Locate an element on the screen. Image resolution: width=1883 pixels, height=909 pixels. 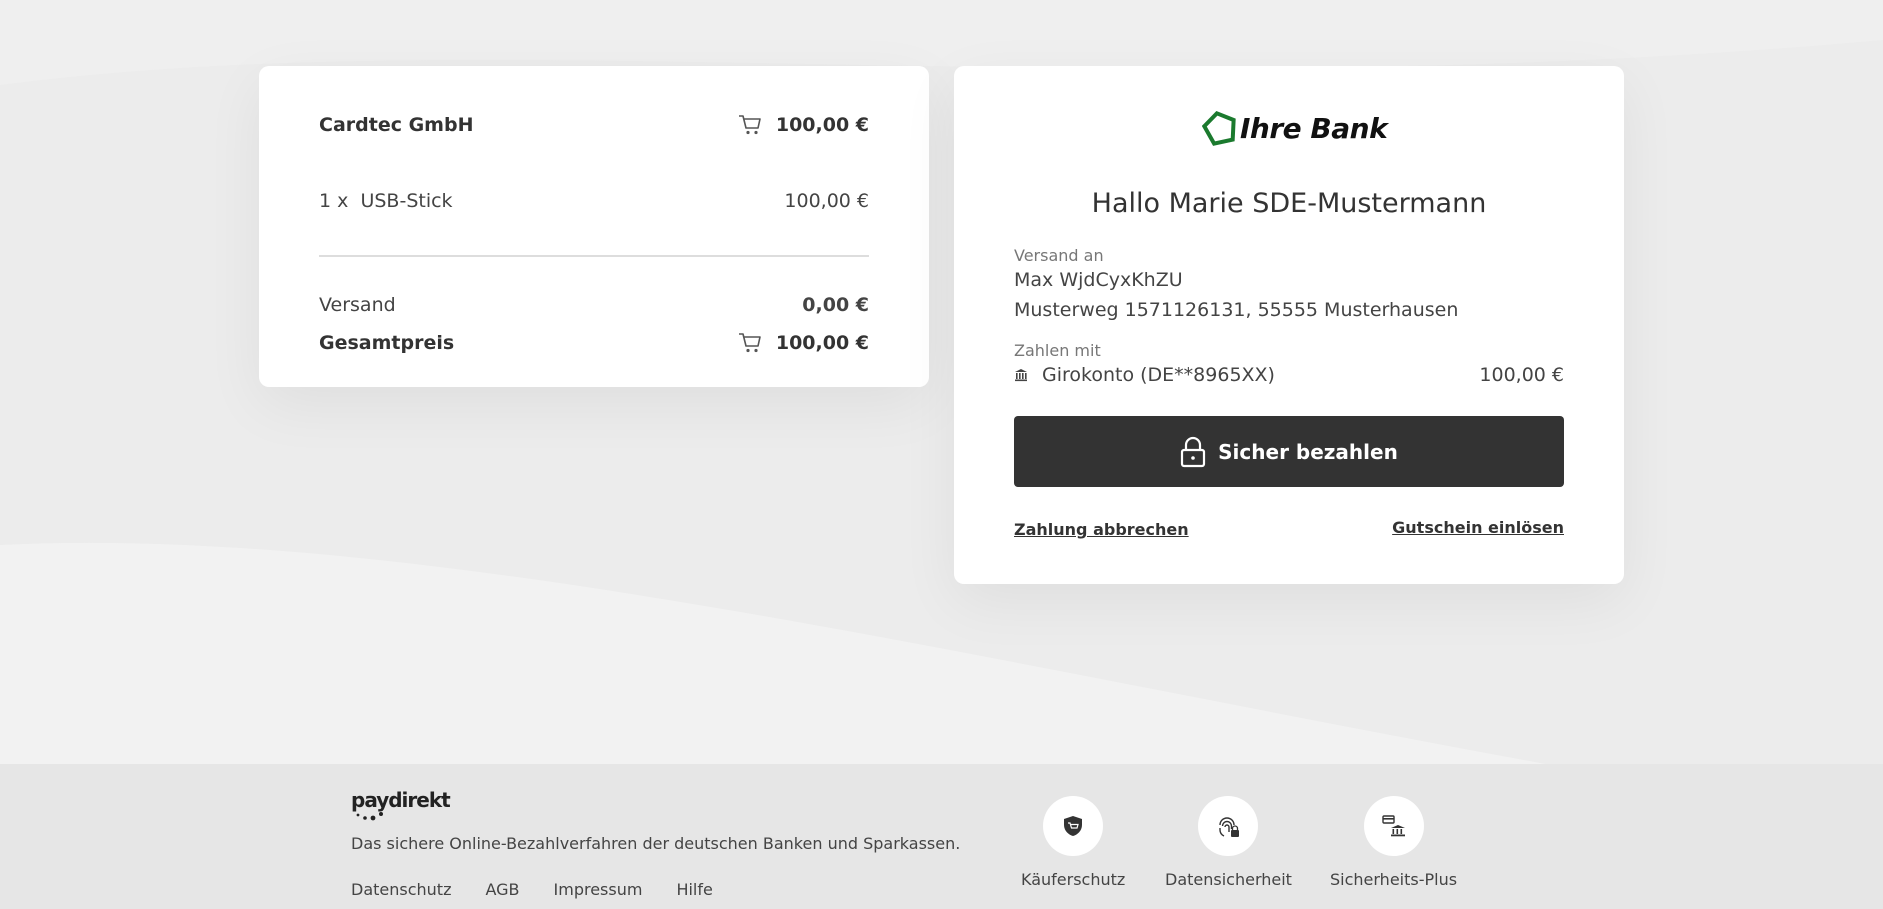
paydirekt-brand: paydirekt is located at coordinates (401, 800).